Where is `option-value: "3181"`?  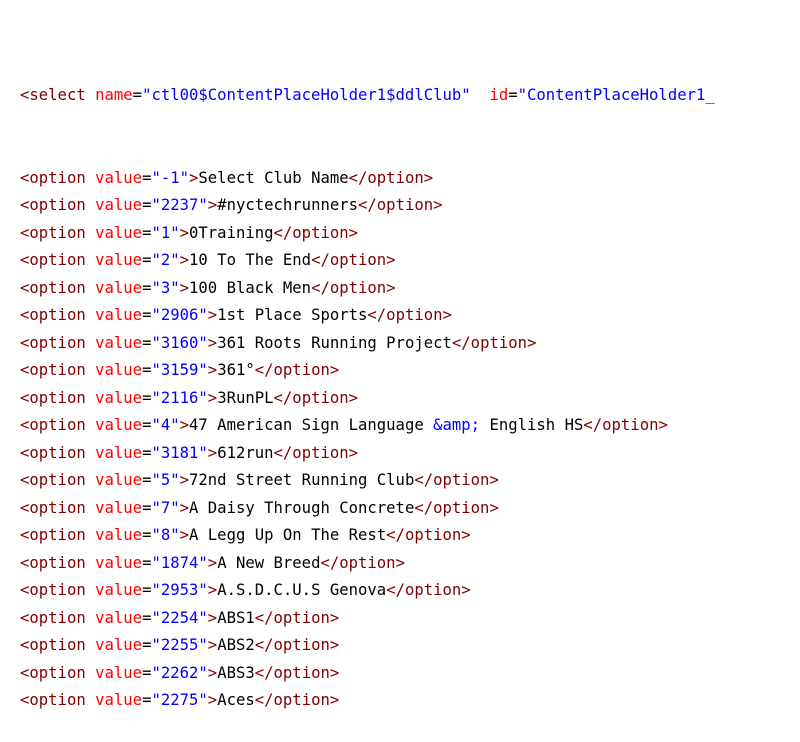
option-value: "3181" is located at coordinates (179, 452).